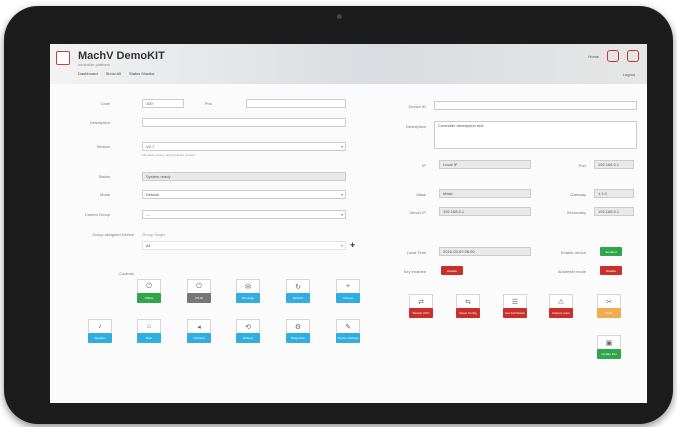 This screenshot has width=677, height=427. Describe the element at coordinates (248, 291) in the screenshot. I see `message-button: ✉ Message` at that location.